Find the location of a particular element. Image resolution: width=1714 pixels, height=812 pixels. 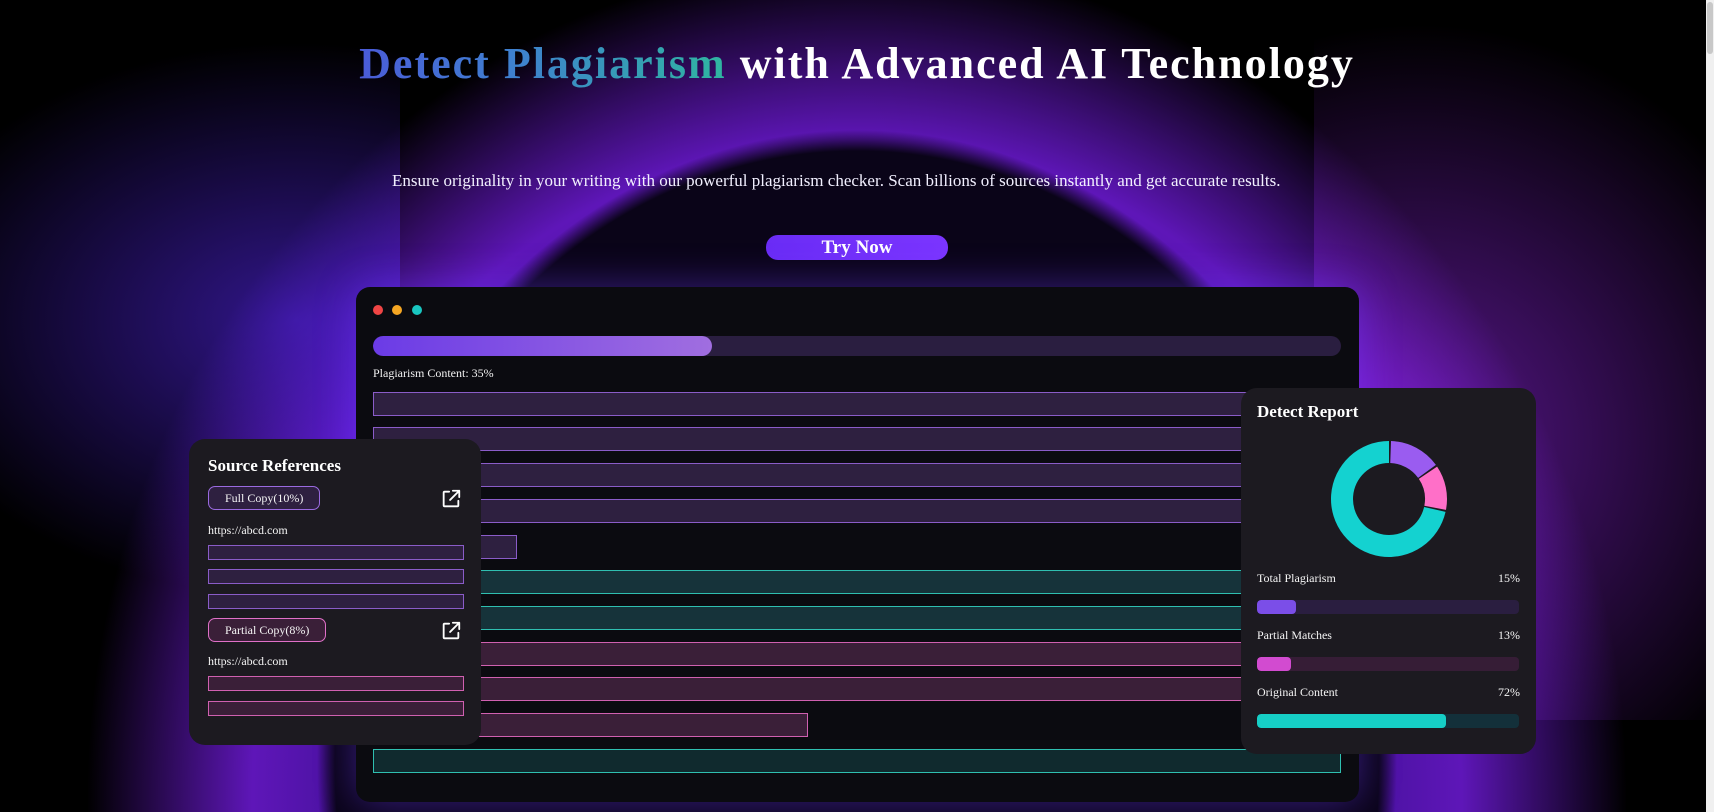

stat-label-total-plagiarism: Total Plagiarism is located at coordinates (1296, 578).